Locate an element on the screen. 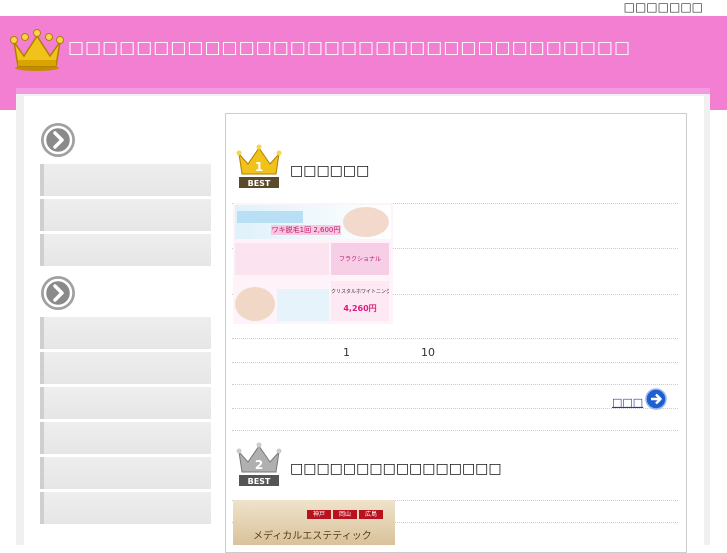 Image resolution: width=727 pixels, height=553 pixels. rank-number: 2 is located at coordinates (259, 465).